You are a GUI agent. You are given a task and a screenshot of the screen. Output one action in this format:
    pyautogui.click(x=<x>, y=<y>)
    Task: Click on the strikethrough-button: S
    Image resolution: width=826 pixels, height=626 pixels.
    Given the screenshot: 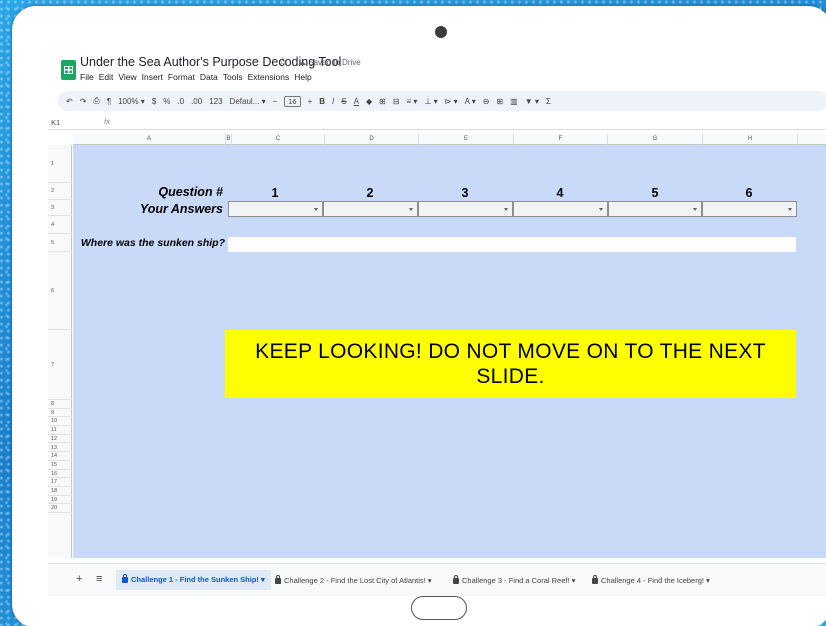 What is the action you would take?
    pyautogui.click(x=343, y=101)
    